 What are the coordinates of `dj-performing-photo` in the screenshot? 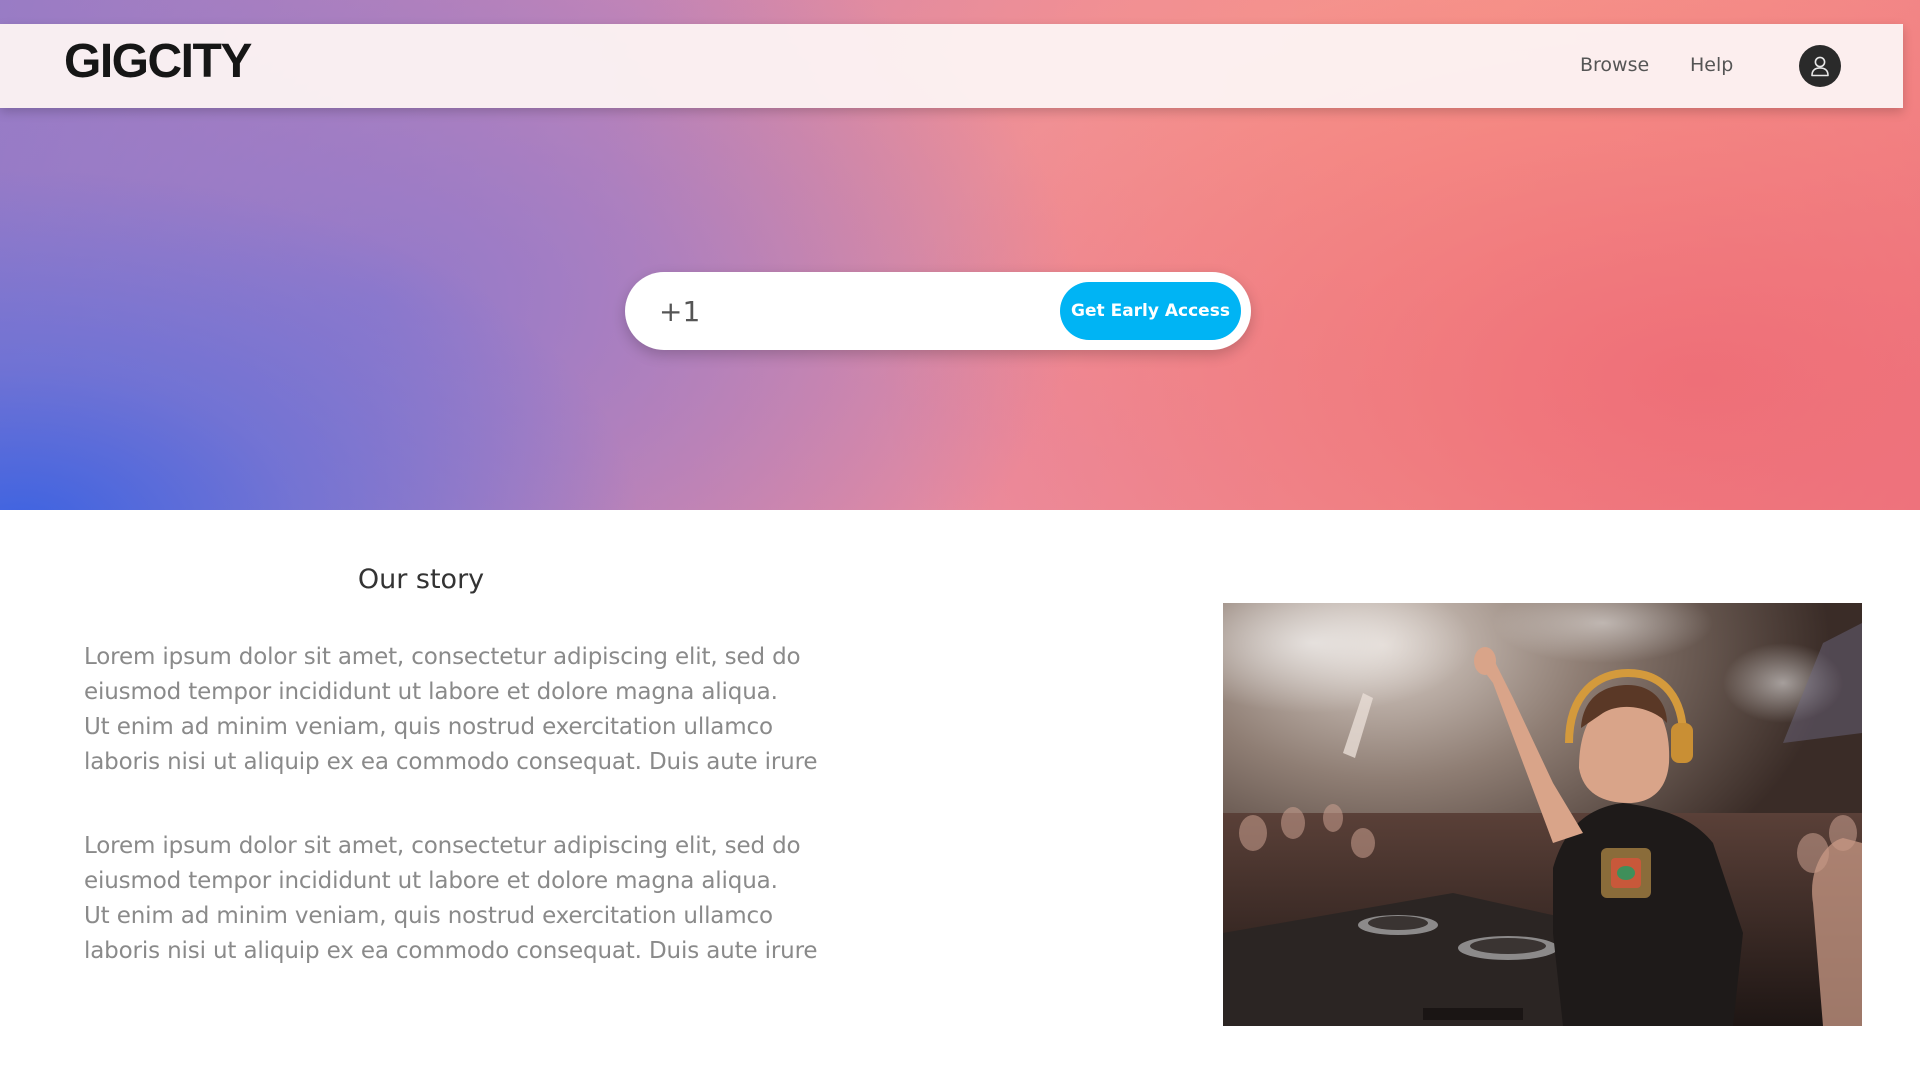 It's located at (1542, 814).